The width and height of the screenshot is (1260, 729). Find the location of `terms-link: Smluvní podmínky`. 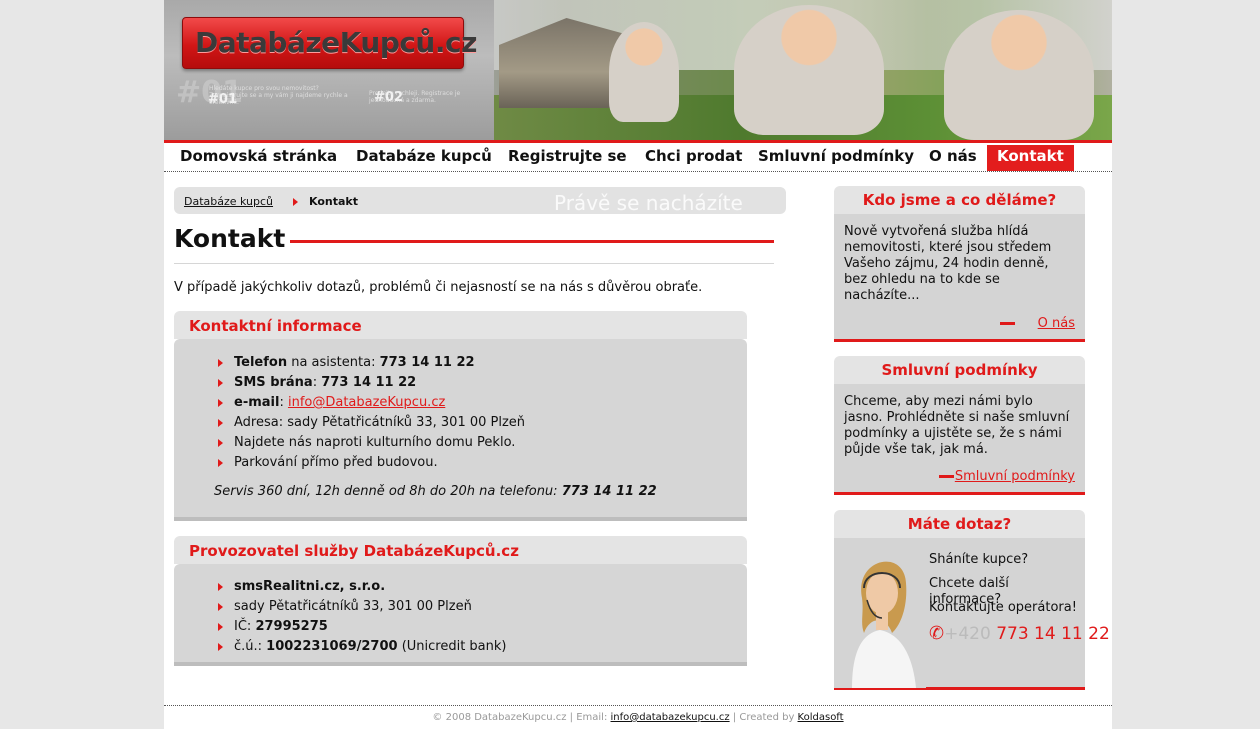

terms-link: Smluvní podmínky is located at coordinates (1015, 477).